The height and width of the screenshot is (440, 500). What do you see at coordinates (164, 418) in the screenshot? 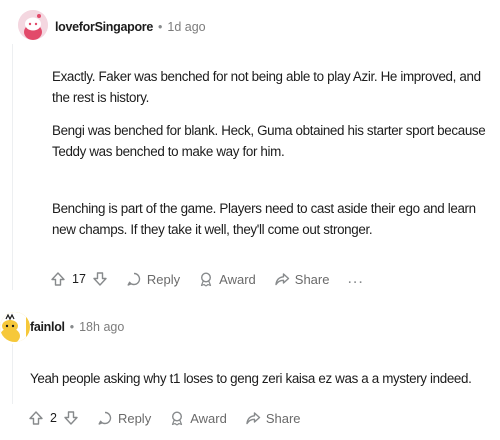
I see `comment-actions: 2 Reply Award Share` at bounding box center [164, 418].